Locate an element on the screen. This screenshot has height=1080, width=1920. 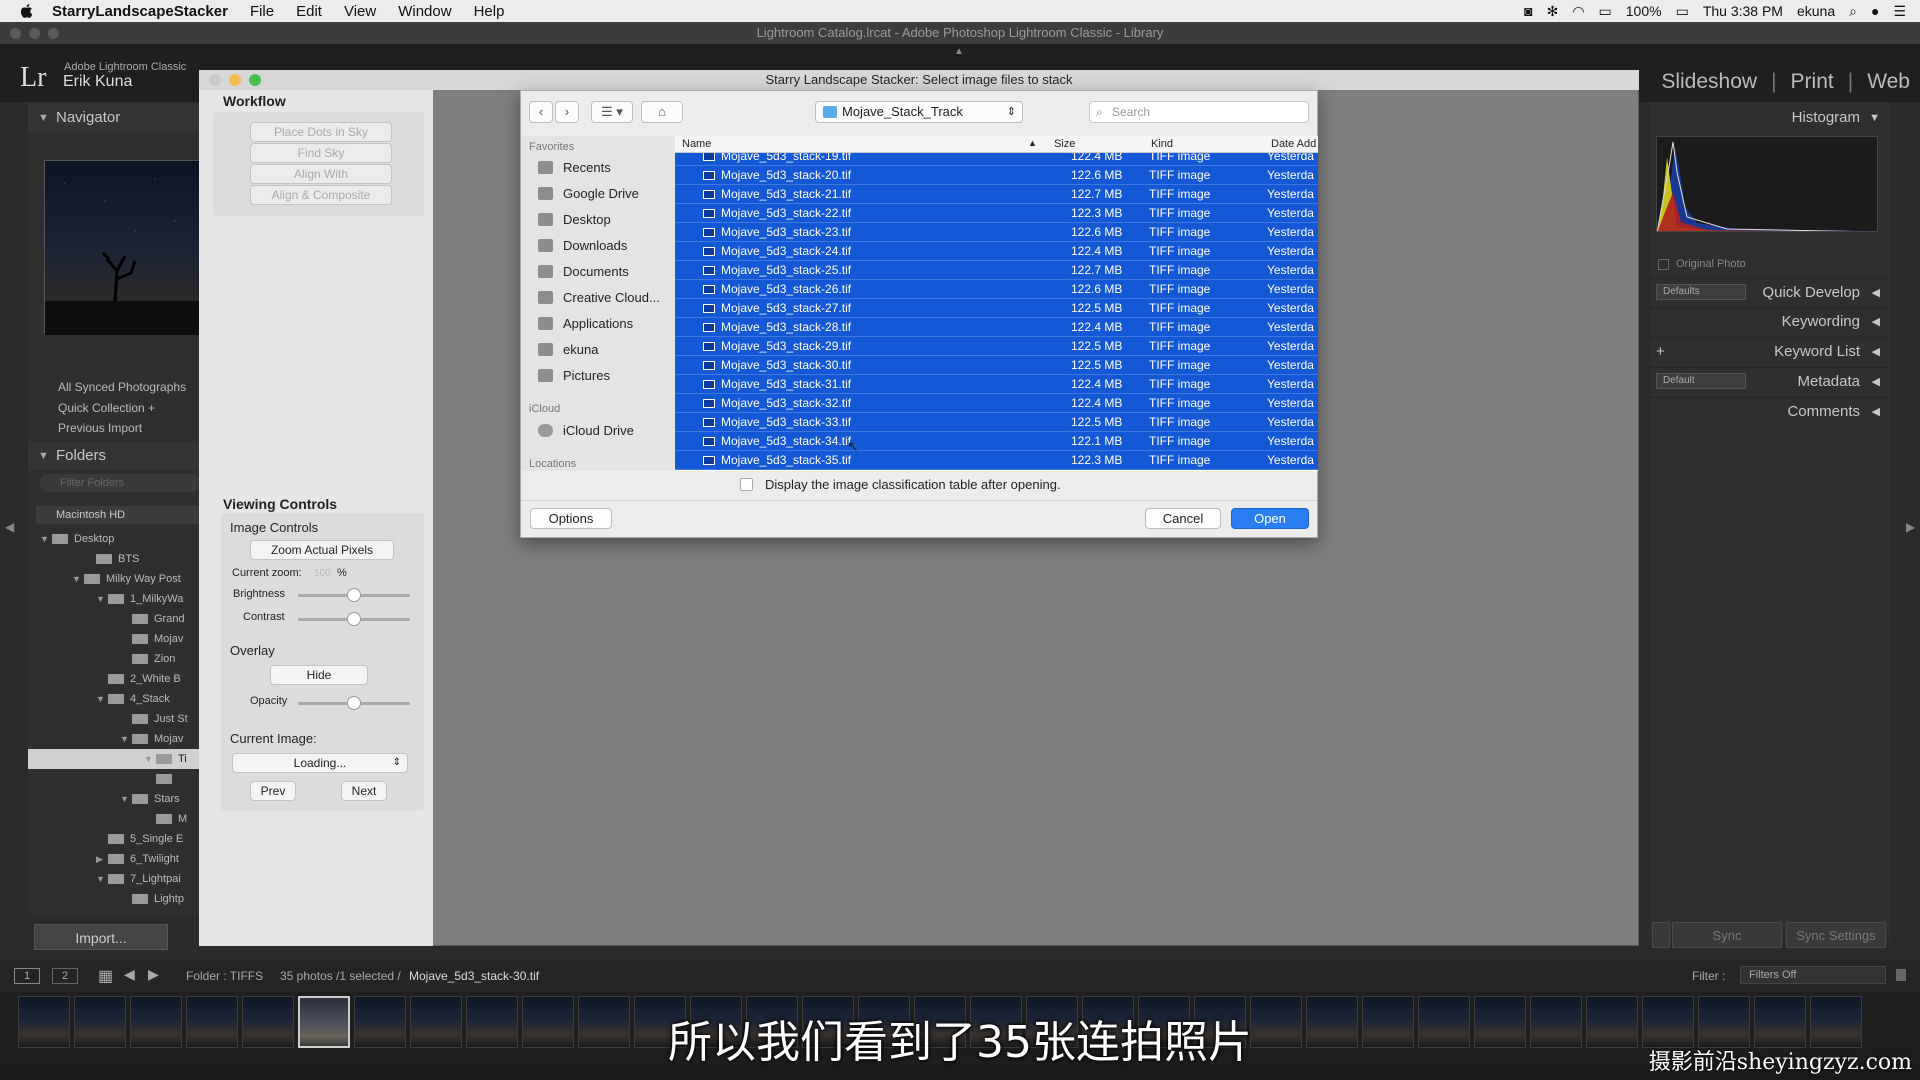
back-arrow-icon: ◀ is located at coordinates (129, 974).